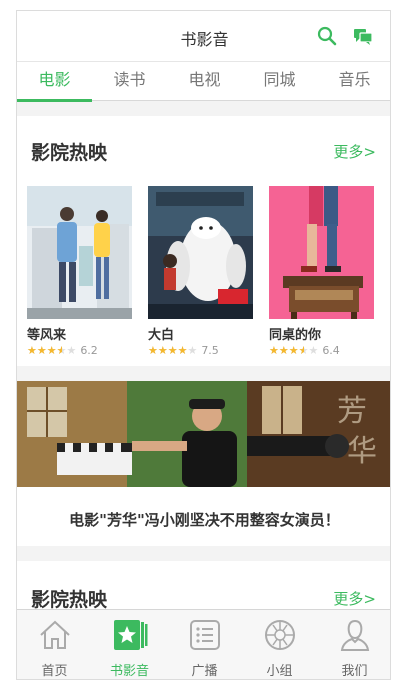  Describe the element at coordinates (203, 36) in the screenshot. I see `top-header: 书影音` at that location.